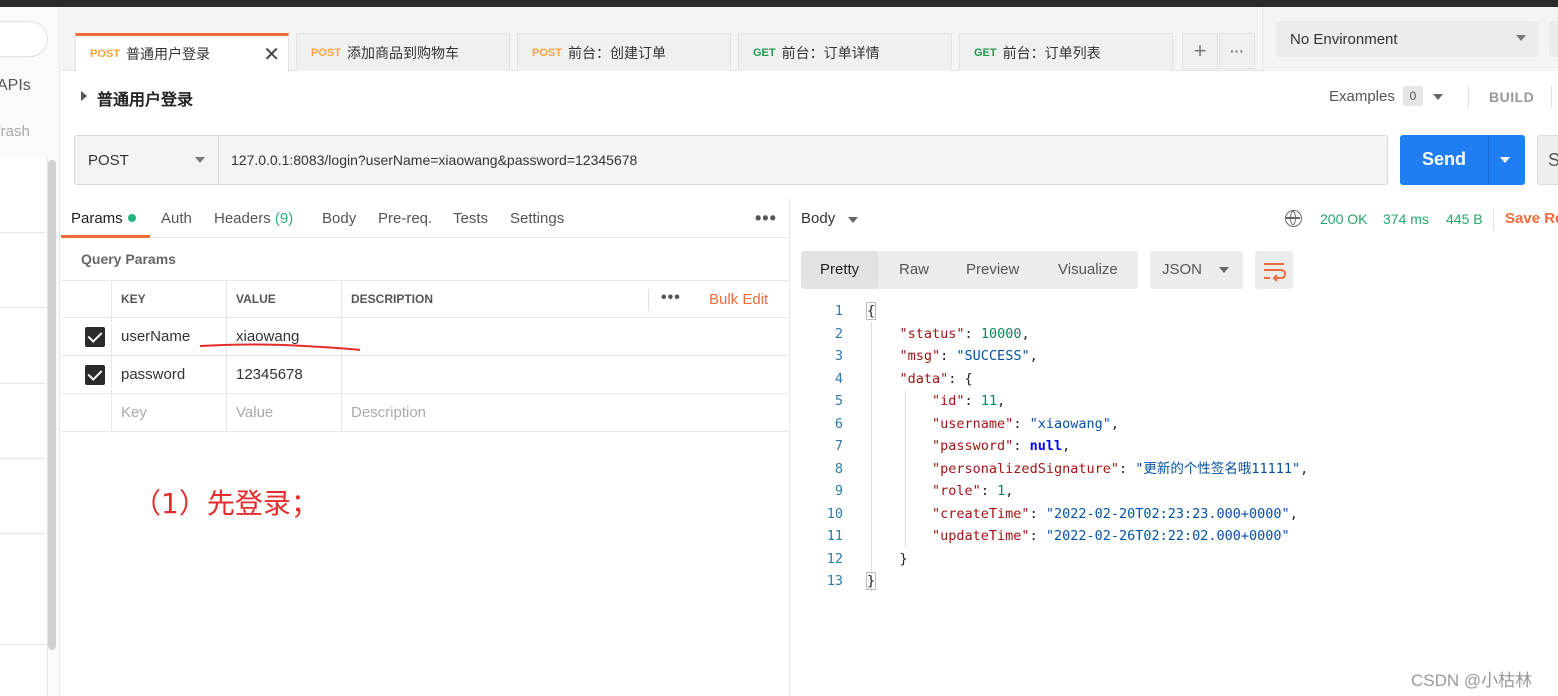 Image resolution: width=1558 pixels, height=696 pixels. What do you see at coordinates (1462, 160) in the screenshot?
I see `send-button: Send` at bounding box center [1462, 160].